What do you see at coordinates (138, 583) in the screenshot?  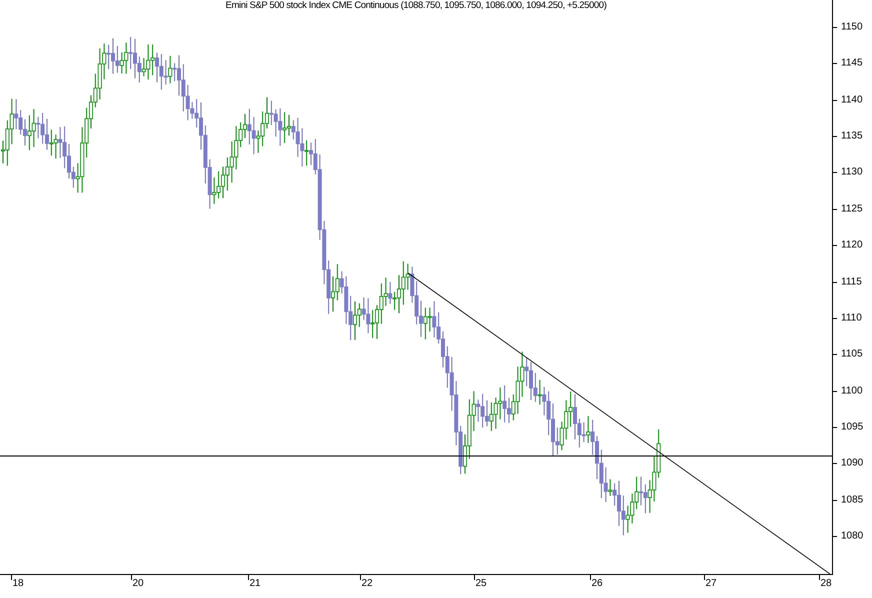 I see `x-axis-label: 20` at bounding box center [138, 583].